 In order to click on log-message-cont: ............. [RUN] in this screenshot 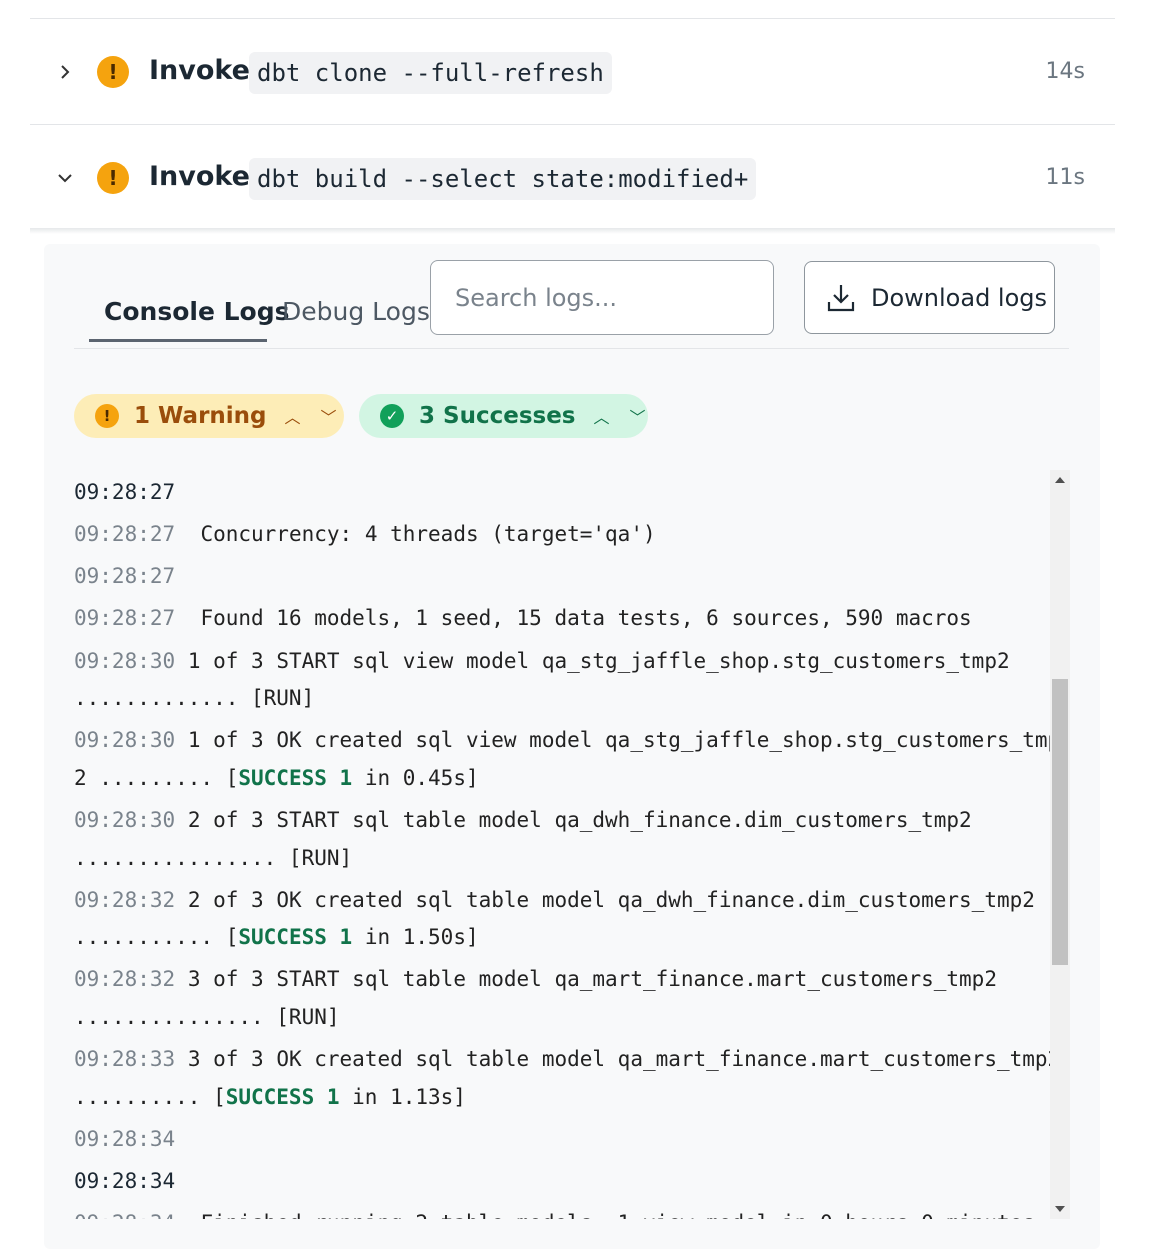, I will do `click(194, 698)`.